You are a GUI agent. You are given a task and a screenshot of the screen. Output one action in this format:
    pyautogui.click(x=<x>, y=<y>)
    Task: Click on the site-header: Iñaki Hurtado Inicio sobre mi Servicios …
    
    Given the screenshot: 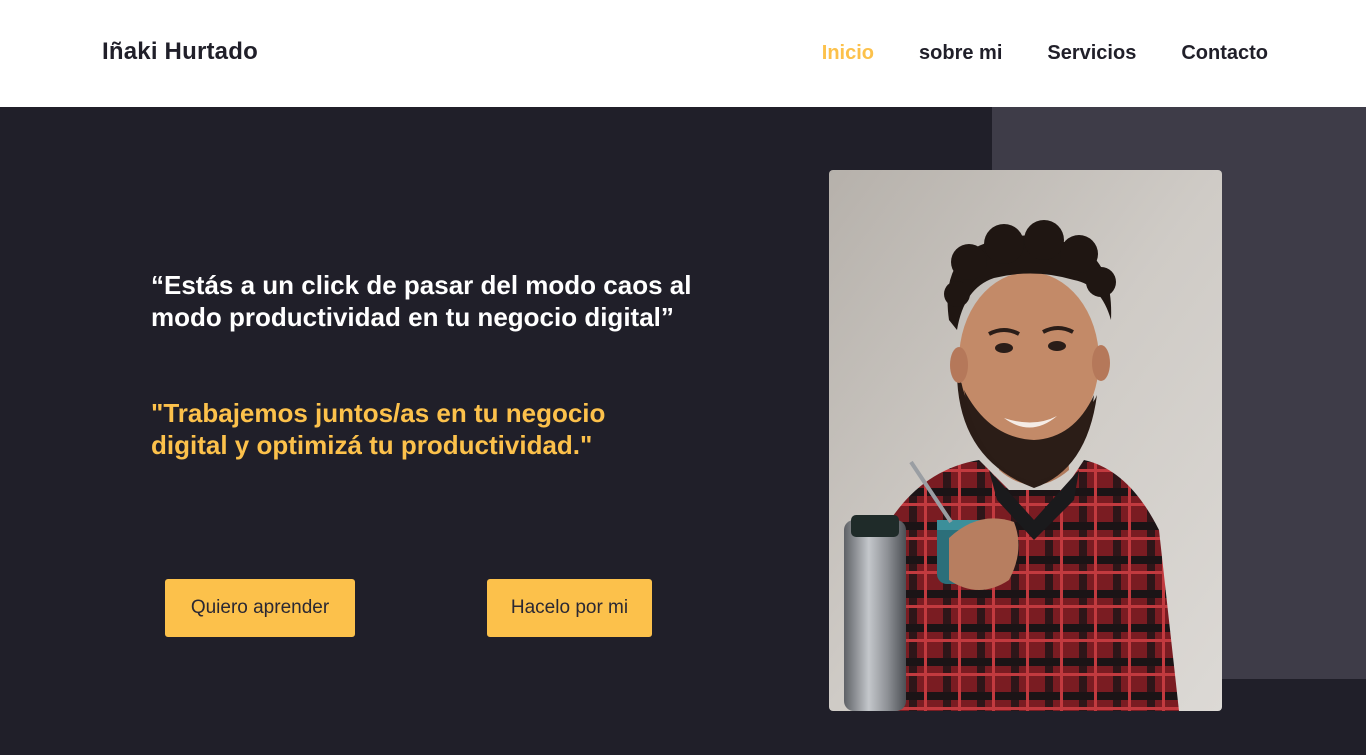 What is the action you would take?
    pyautogui.click(x=683, y=53)
    